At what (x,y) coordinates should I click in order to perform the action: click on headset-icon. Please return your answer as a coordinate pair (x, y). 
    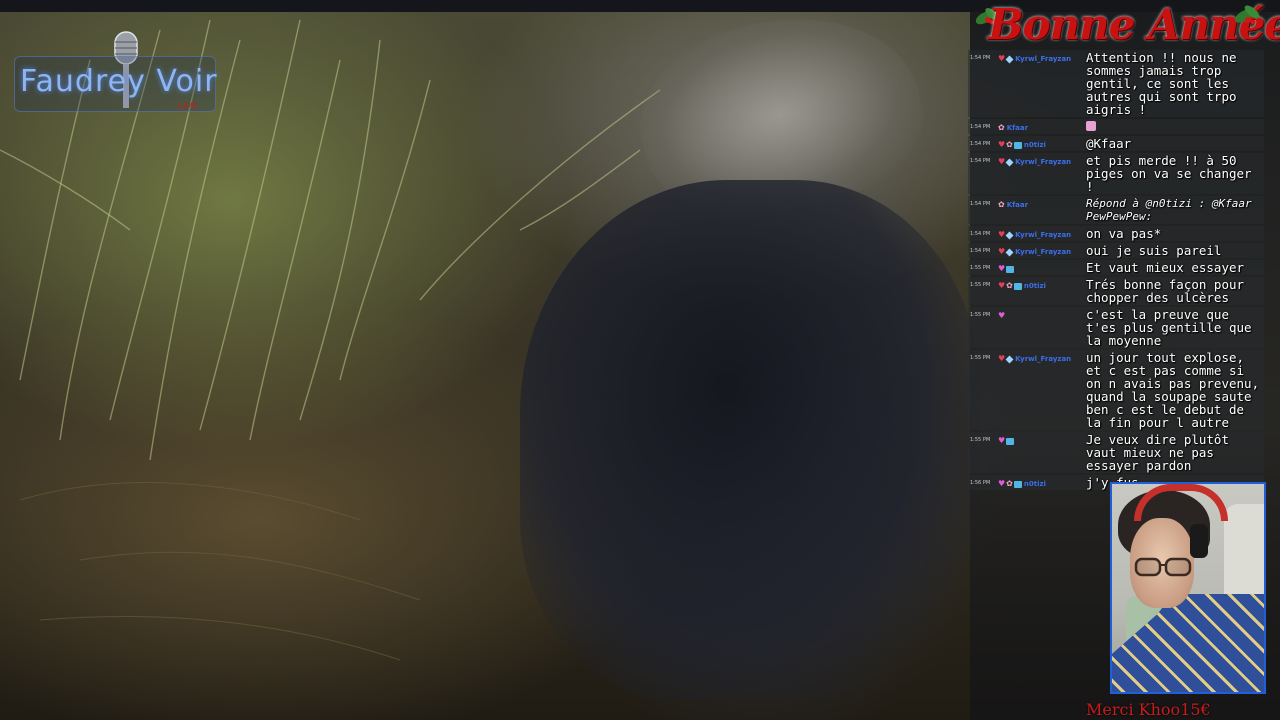
    Looking at the image, I should click on (1181, 502).